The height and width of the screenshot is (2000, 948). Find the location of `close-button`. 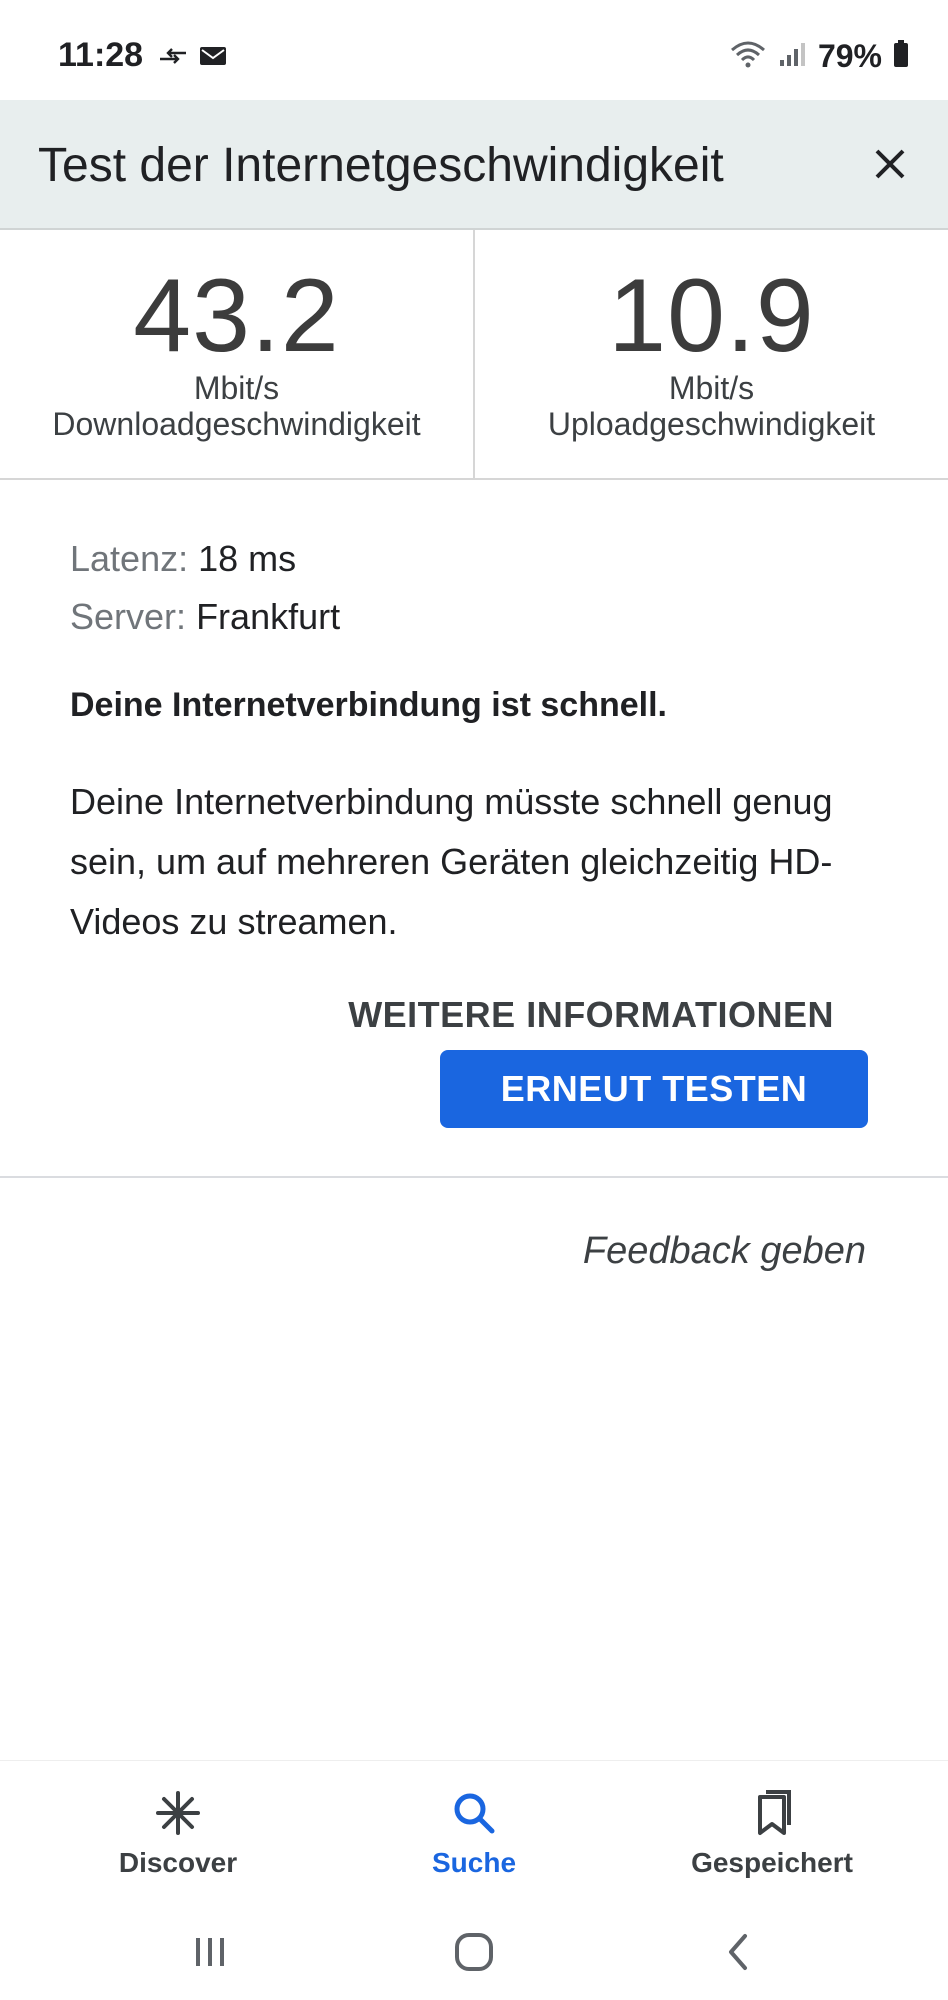

close-button is located at coordinates (890, 164).